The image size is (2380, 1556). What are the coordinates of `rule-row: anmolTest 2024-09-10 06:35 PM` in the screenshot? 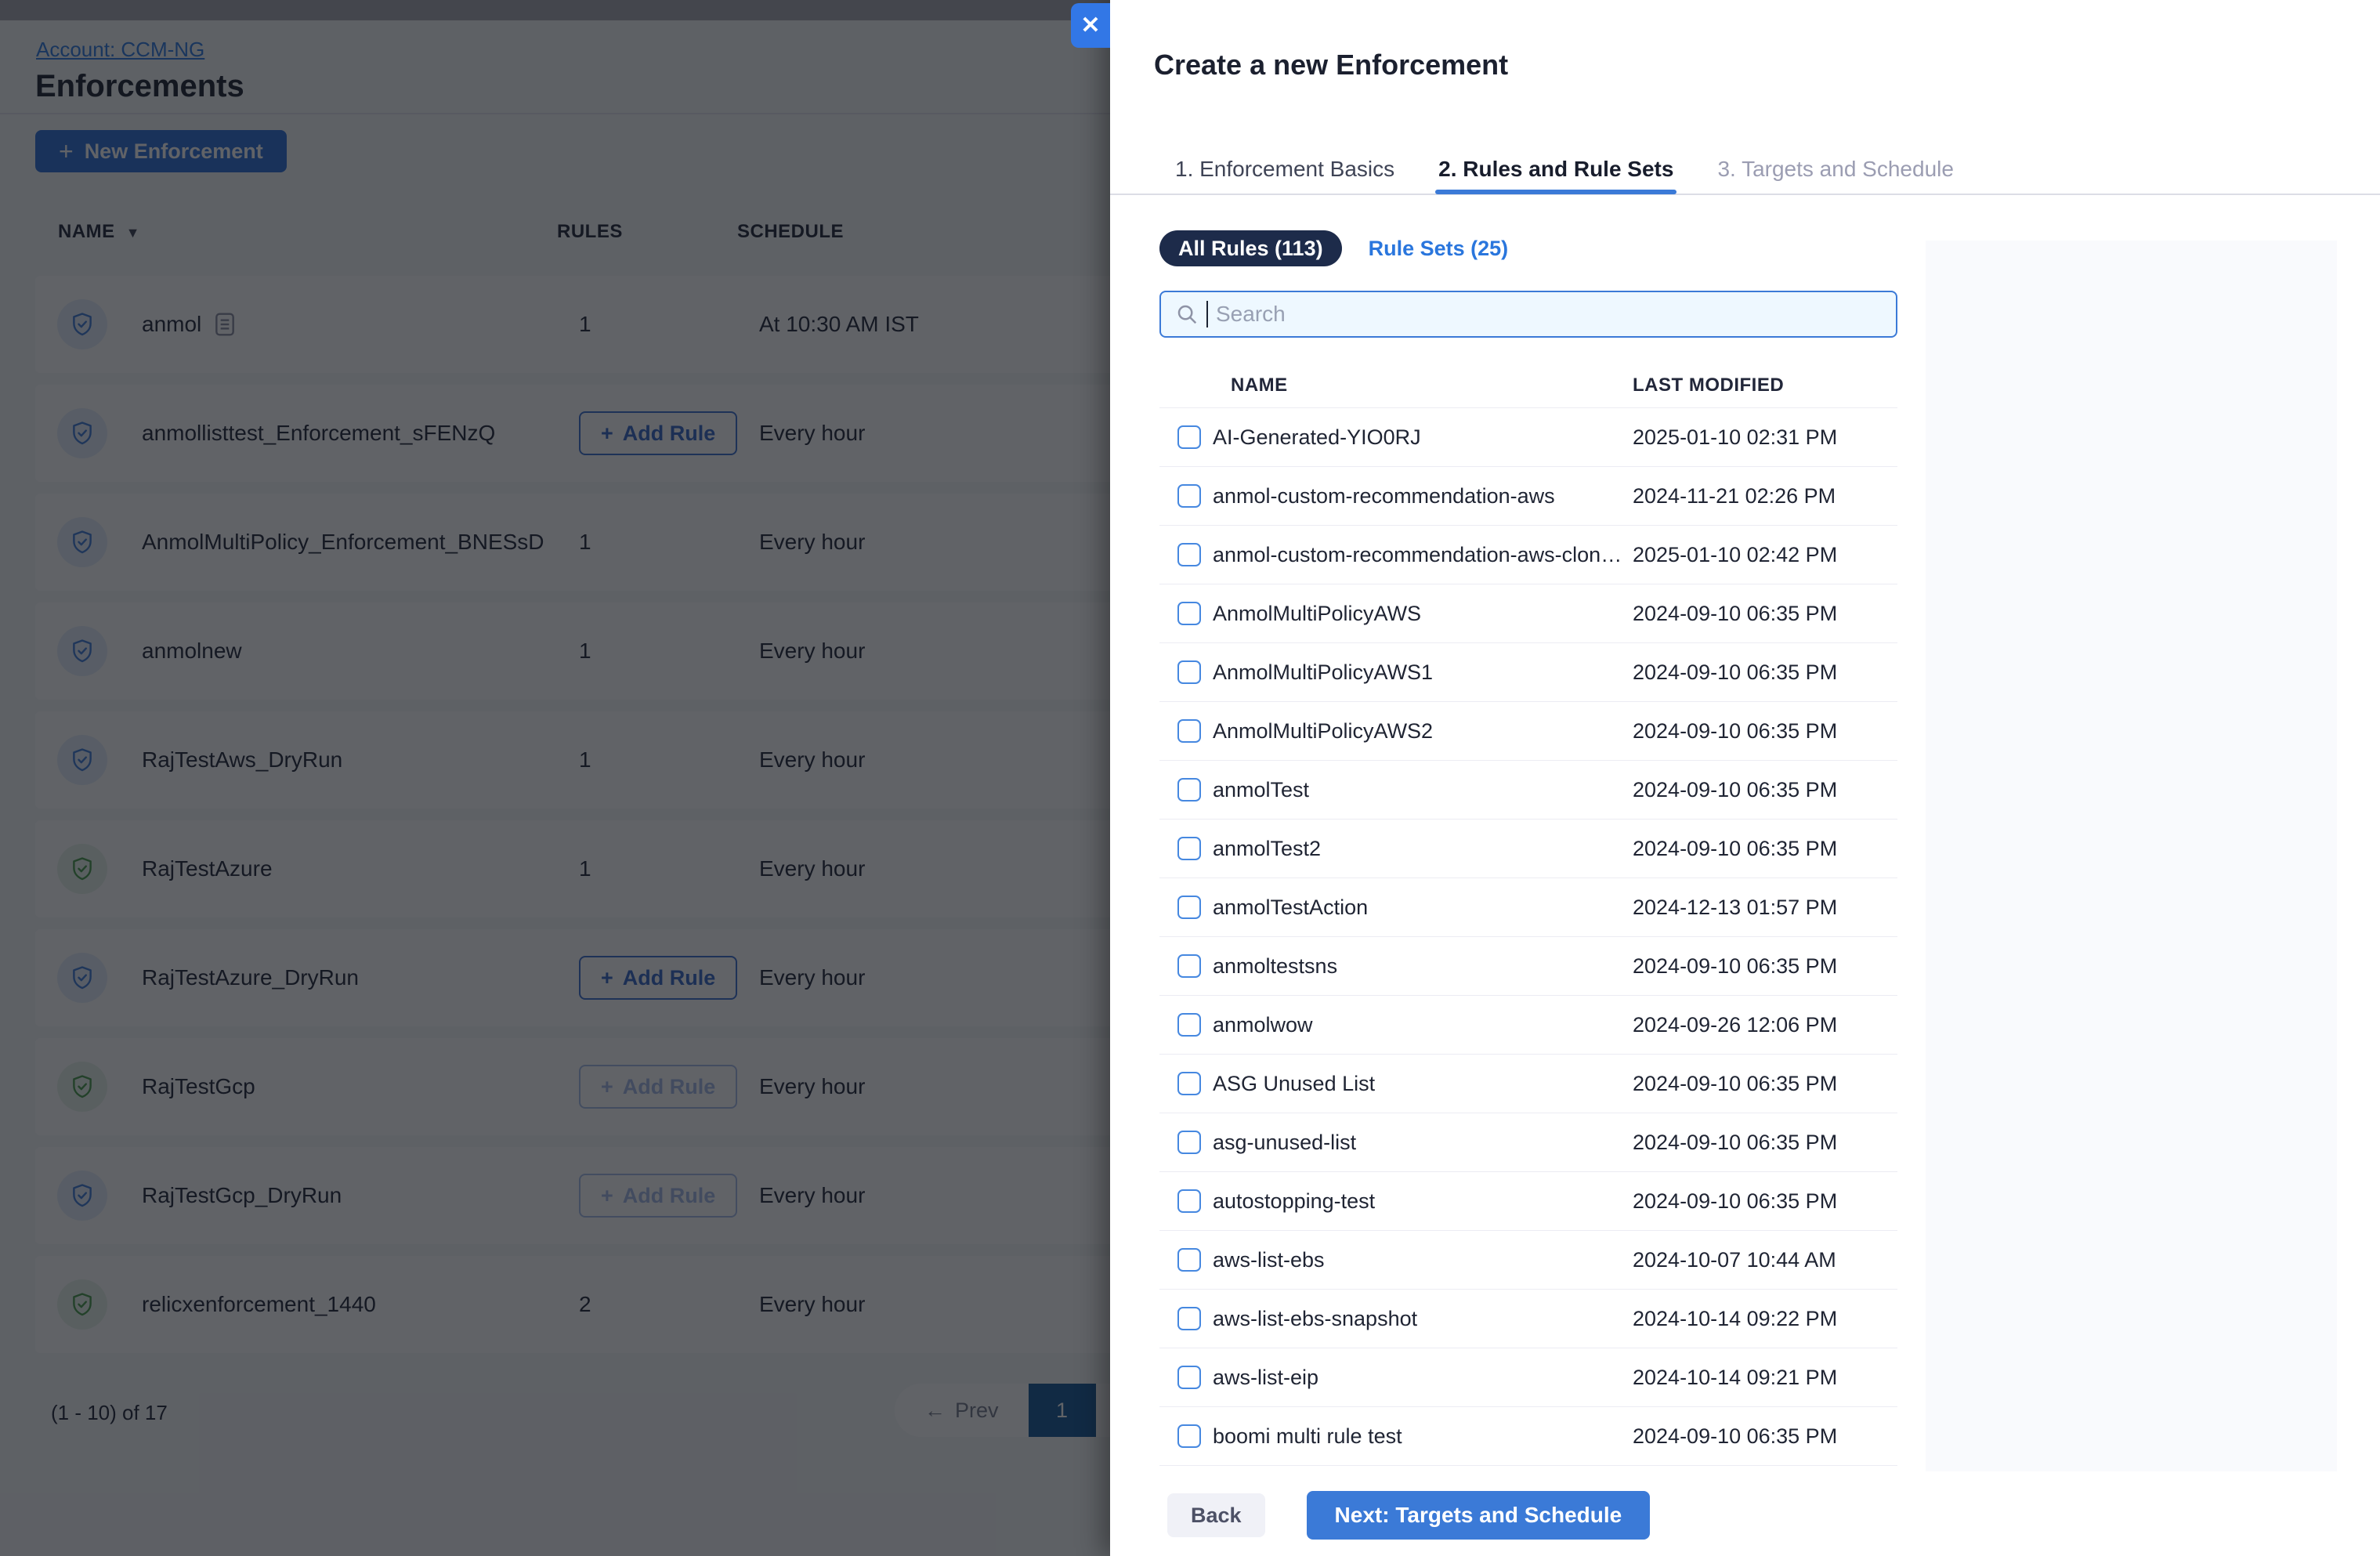 It's located at (1528, 790).